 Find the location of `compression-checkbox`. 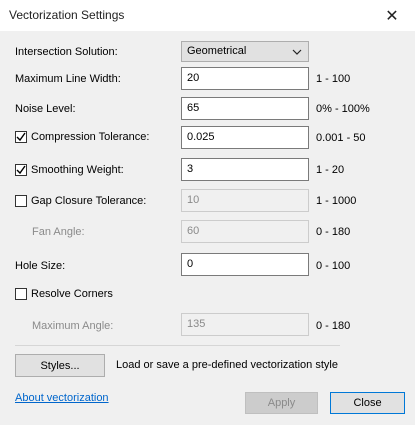

compression-checkbox is located at coordinates (21, 137).